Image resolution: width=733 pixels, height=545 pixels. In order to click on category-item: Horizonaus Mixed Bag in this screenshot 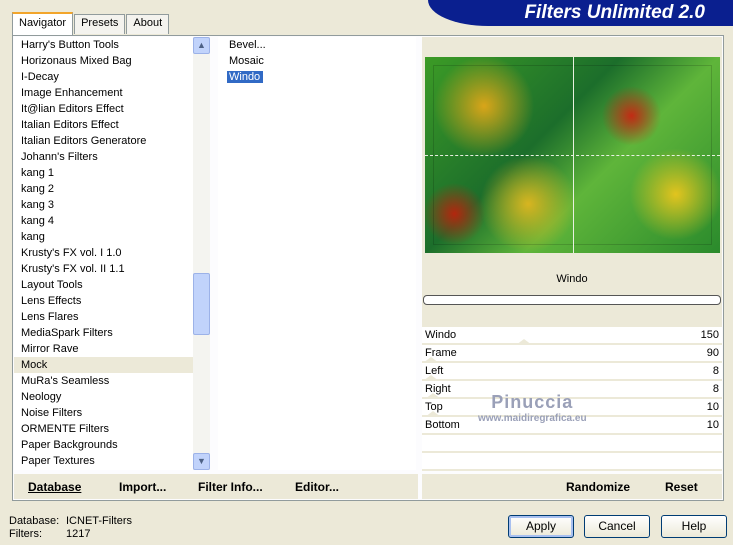, I will do `click(112, 61)`.